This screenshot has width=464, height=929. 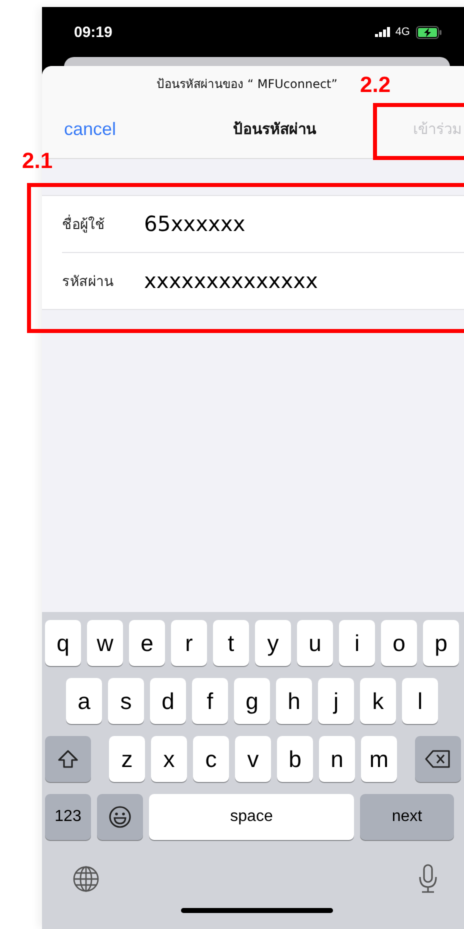 I want to click on letter-key: c, so click(x=211, y=759).